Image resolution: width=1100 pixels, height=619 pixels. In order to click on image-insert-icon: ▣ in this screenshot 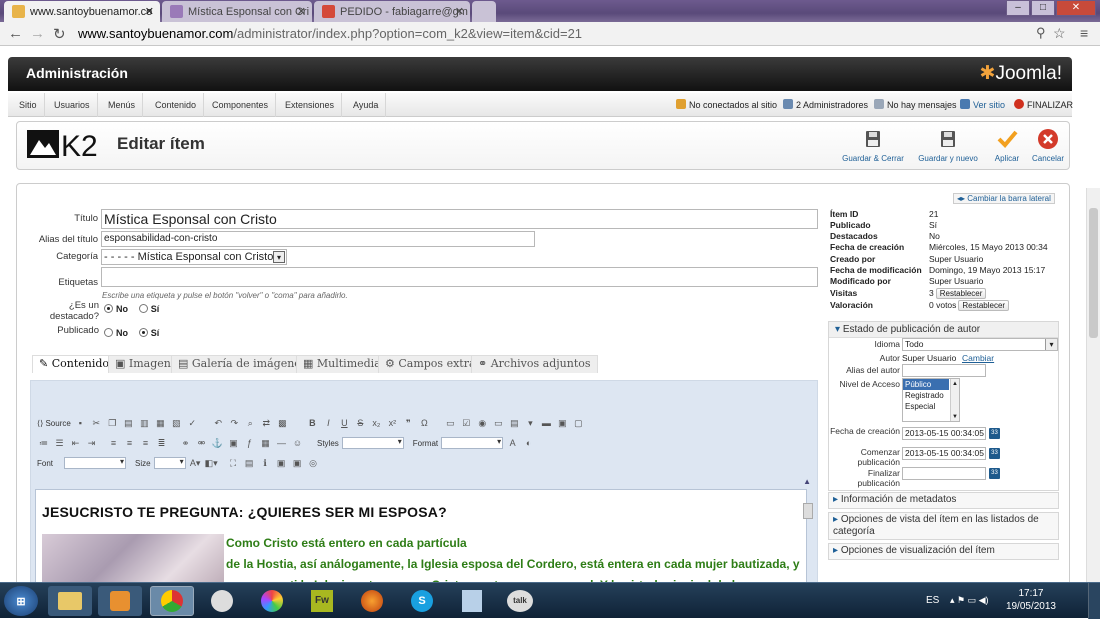, I will do `click(233, 443)`.